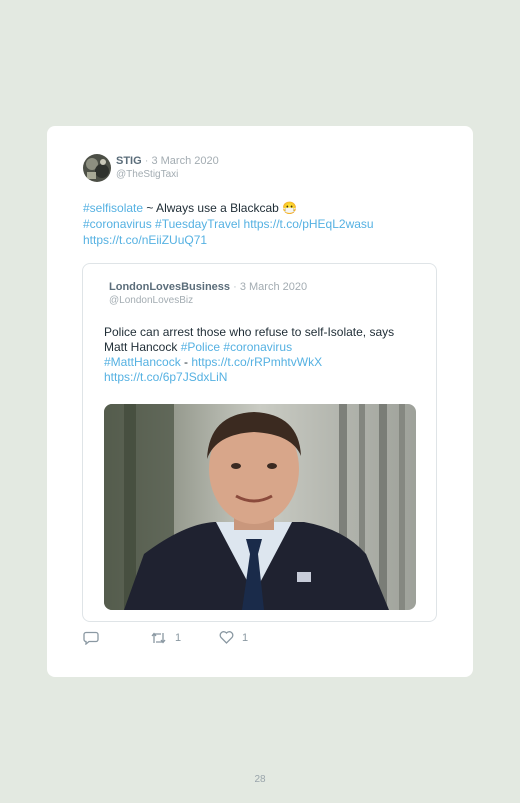 The height and width of the screenshot is (803, 520). I want to click on retweet-button: 1, so click(165, 638).